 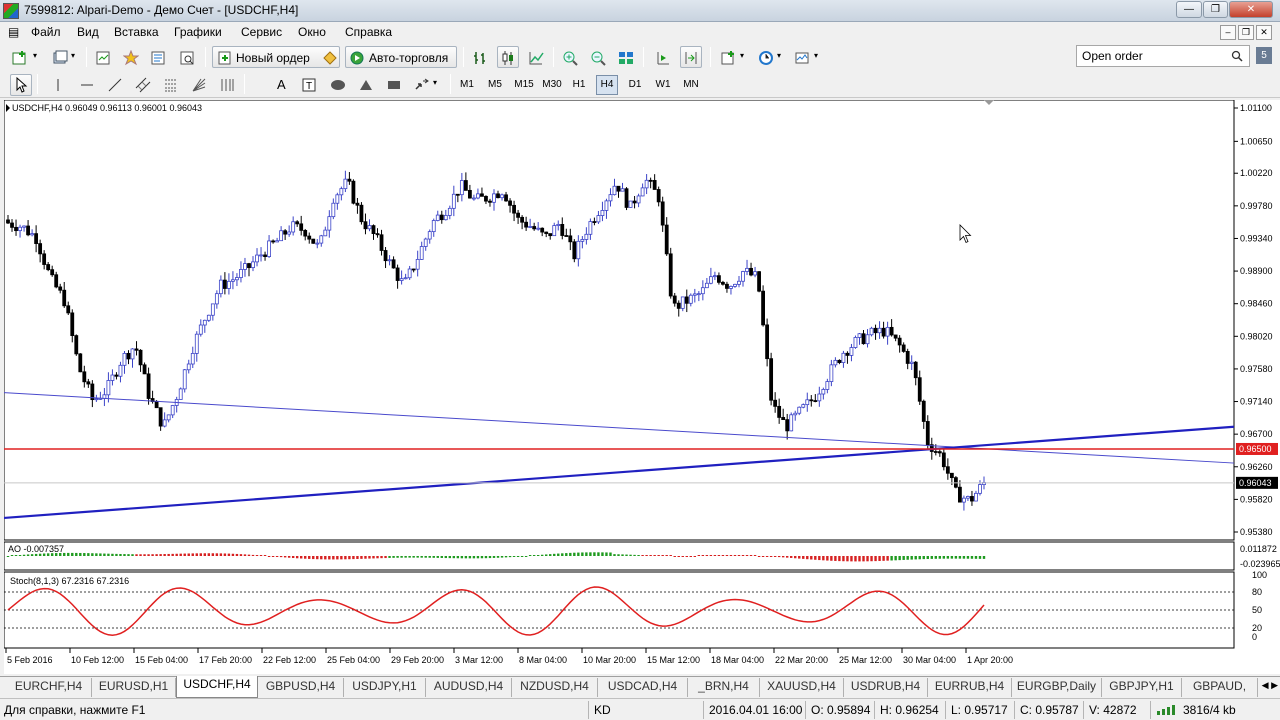 I want to click on candlestick-chart-button, so click(x=508, y=57).